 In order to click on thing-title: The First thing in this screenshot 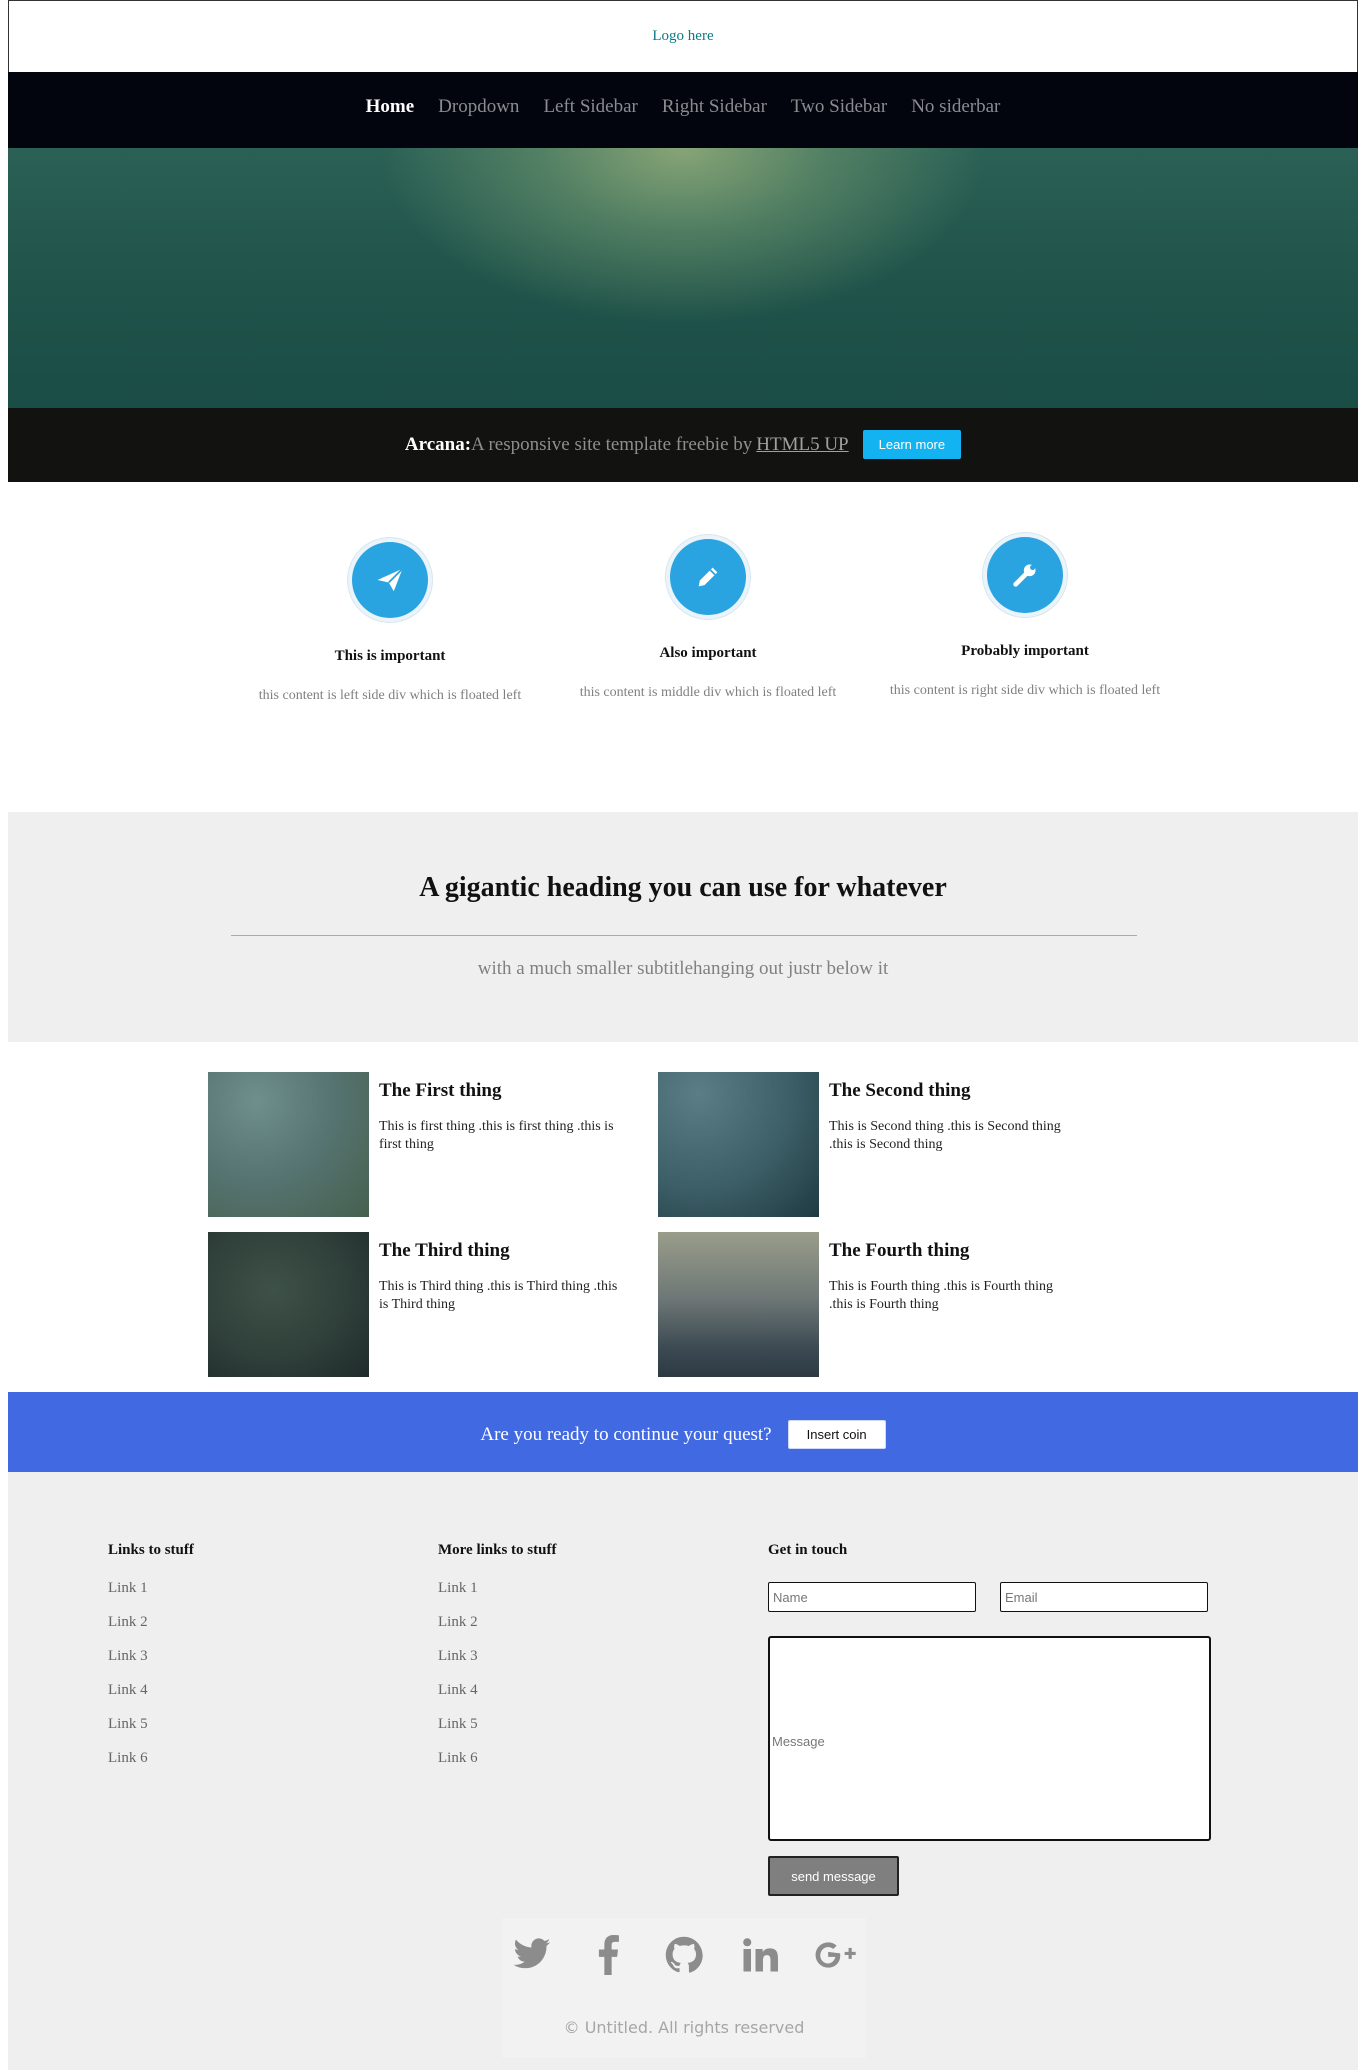, I will do `click(440, 1091)`.